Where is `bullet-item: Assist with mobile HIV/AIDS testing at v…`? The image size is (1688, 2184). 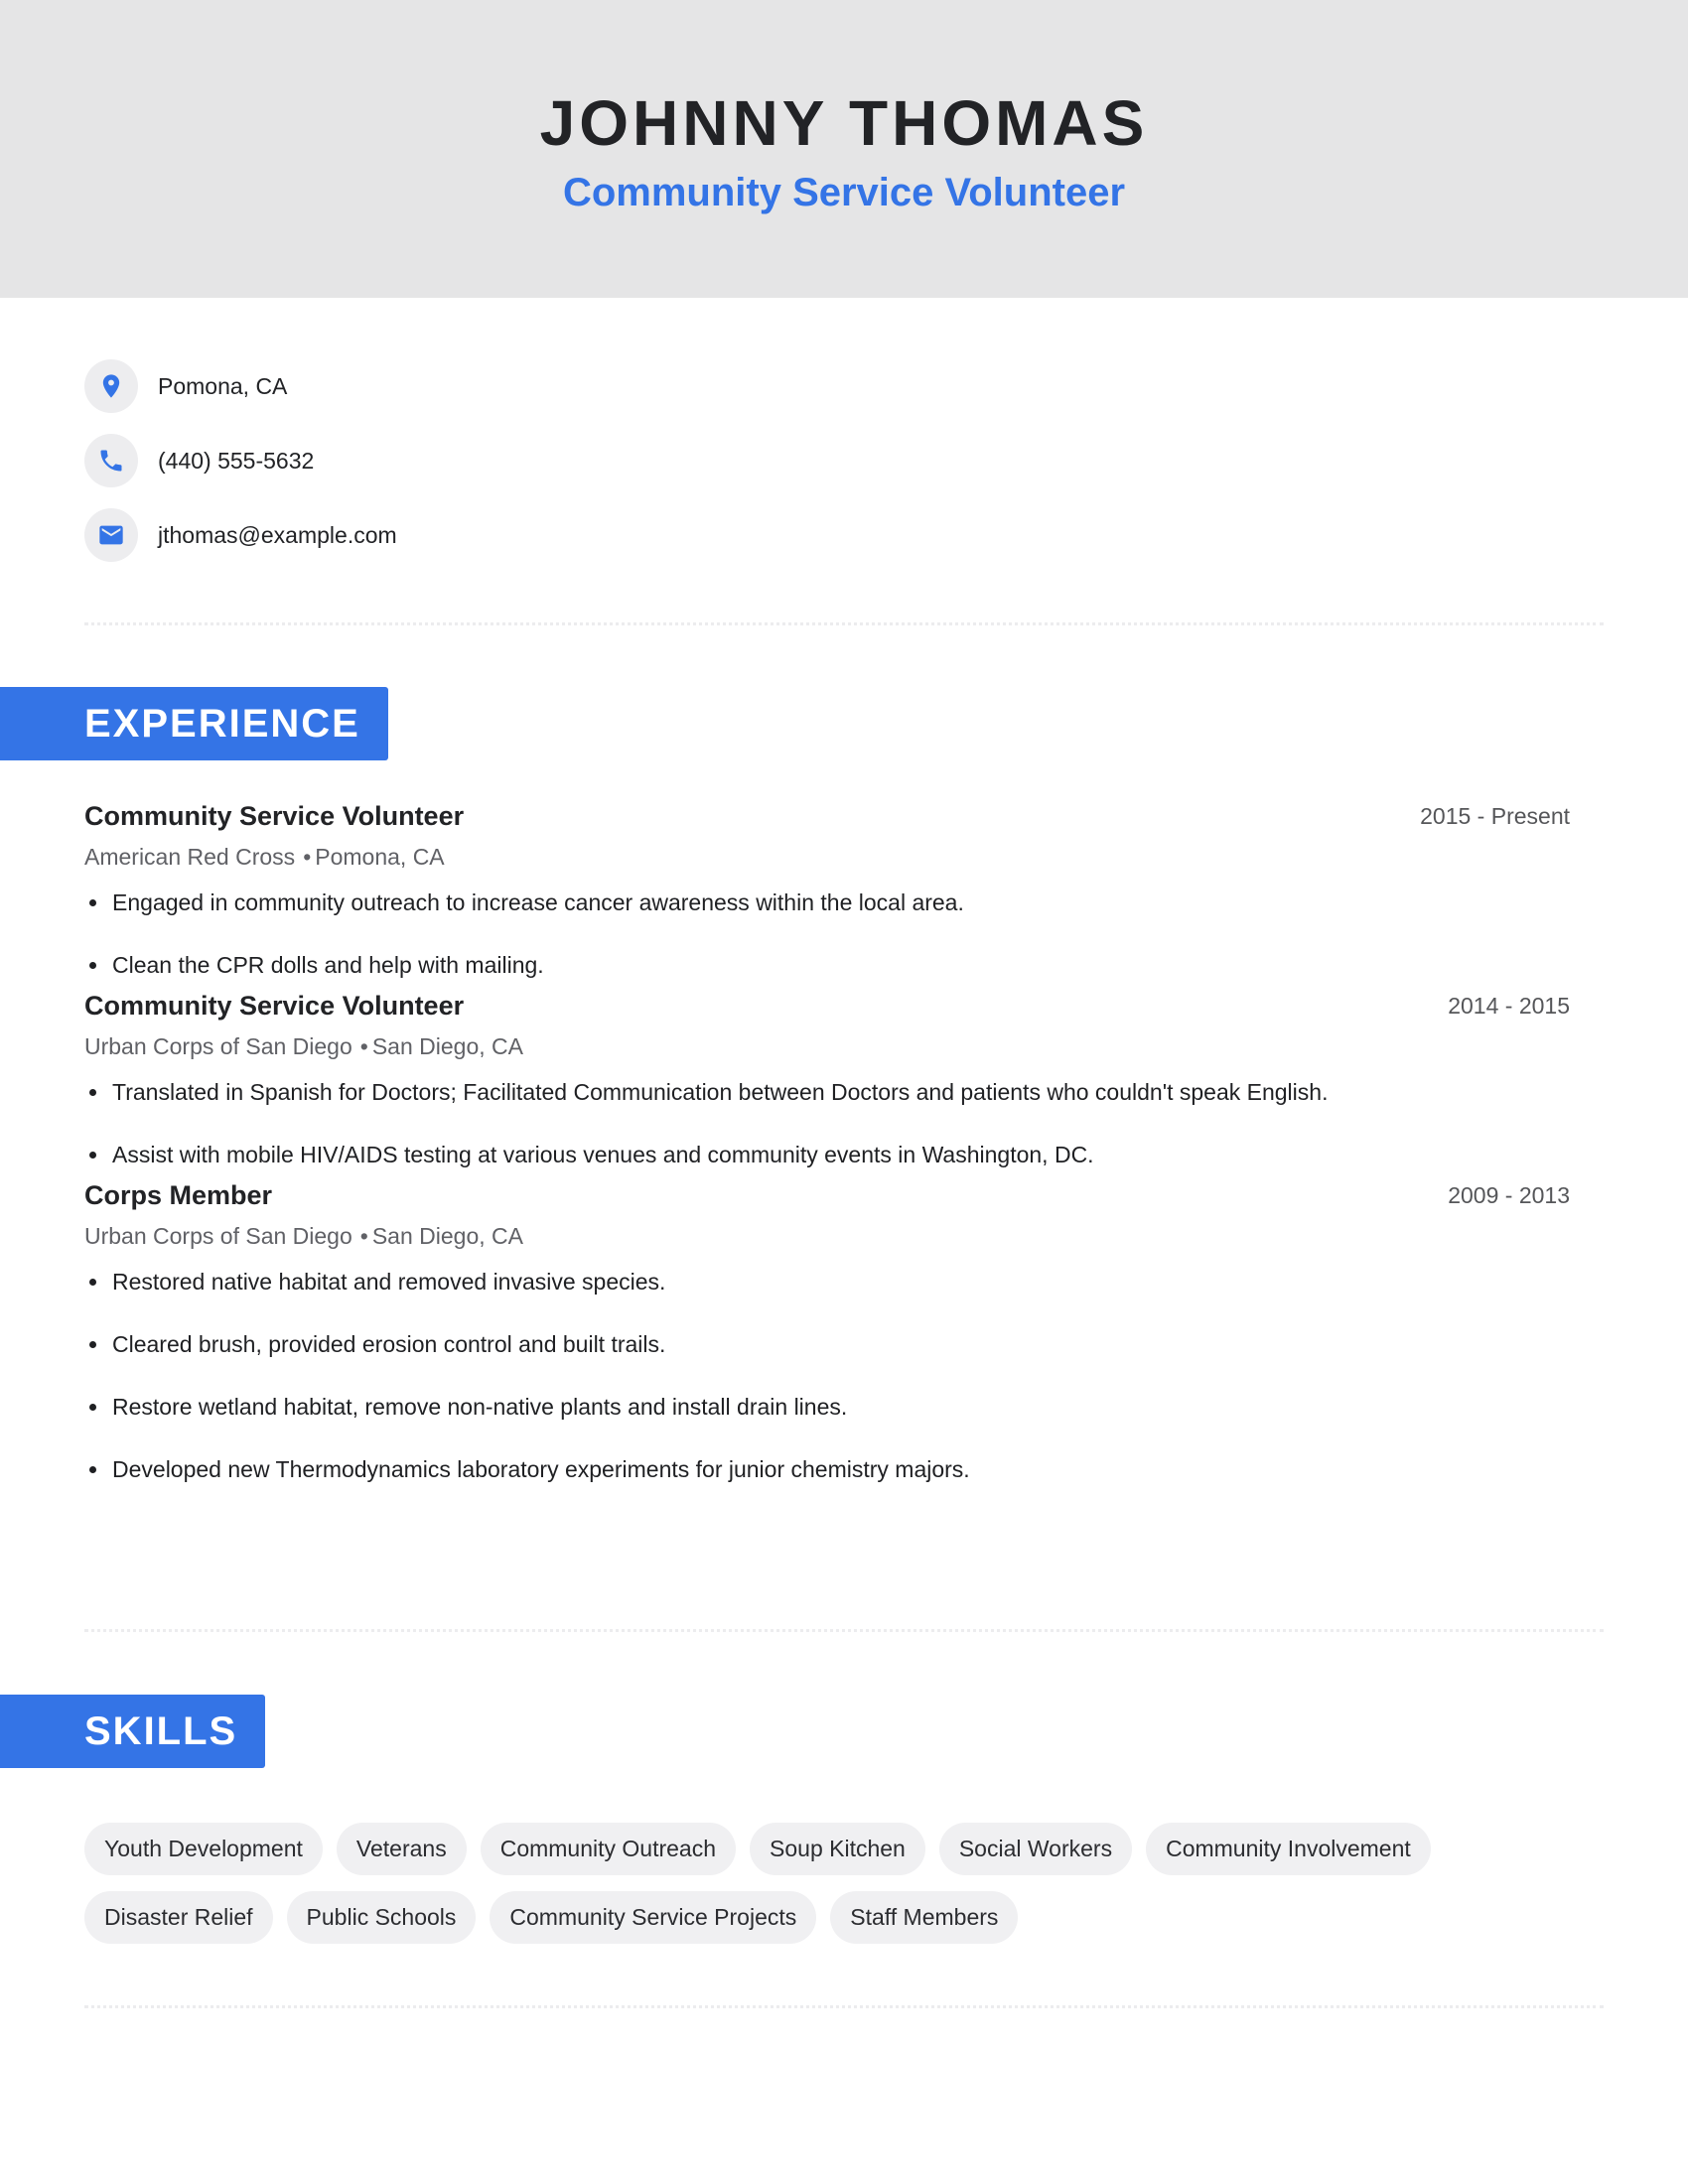
bullet-item: Assist with mobile HIV/AIDS testing at v… is located at coordinates (827, 1154).